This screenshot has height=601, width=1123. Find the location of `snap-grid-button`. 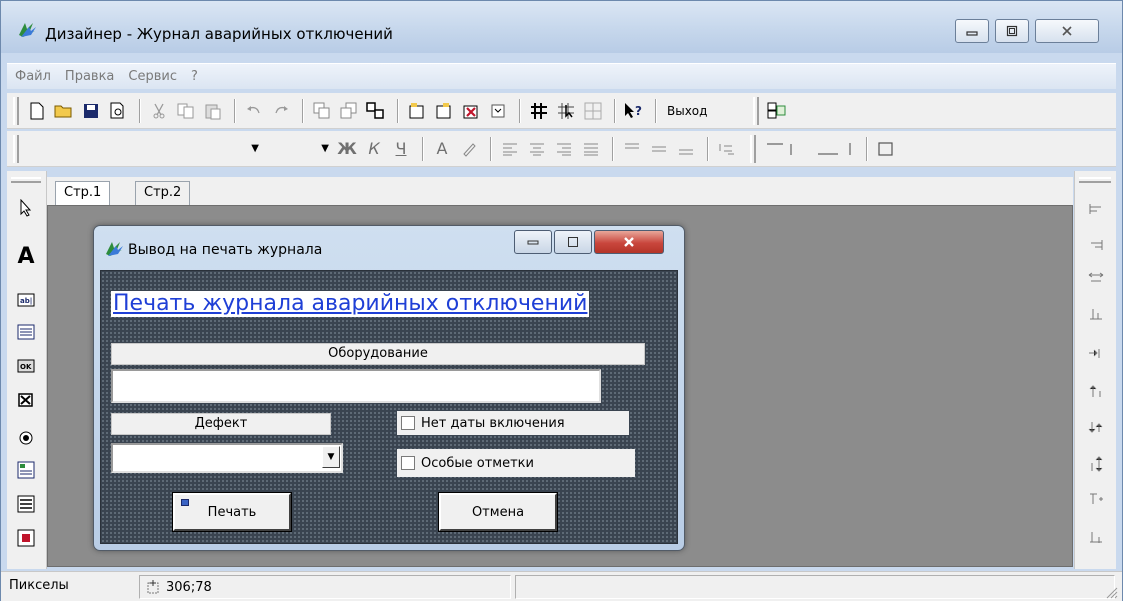

snap-grid-button is located at coordinates (566, 111).